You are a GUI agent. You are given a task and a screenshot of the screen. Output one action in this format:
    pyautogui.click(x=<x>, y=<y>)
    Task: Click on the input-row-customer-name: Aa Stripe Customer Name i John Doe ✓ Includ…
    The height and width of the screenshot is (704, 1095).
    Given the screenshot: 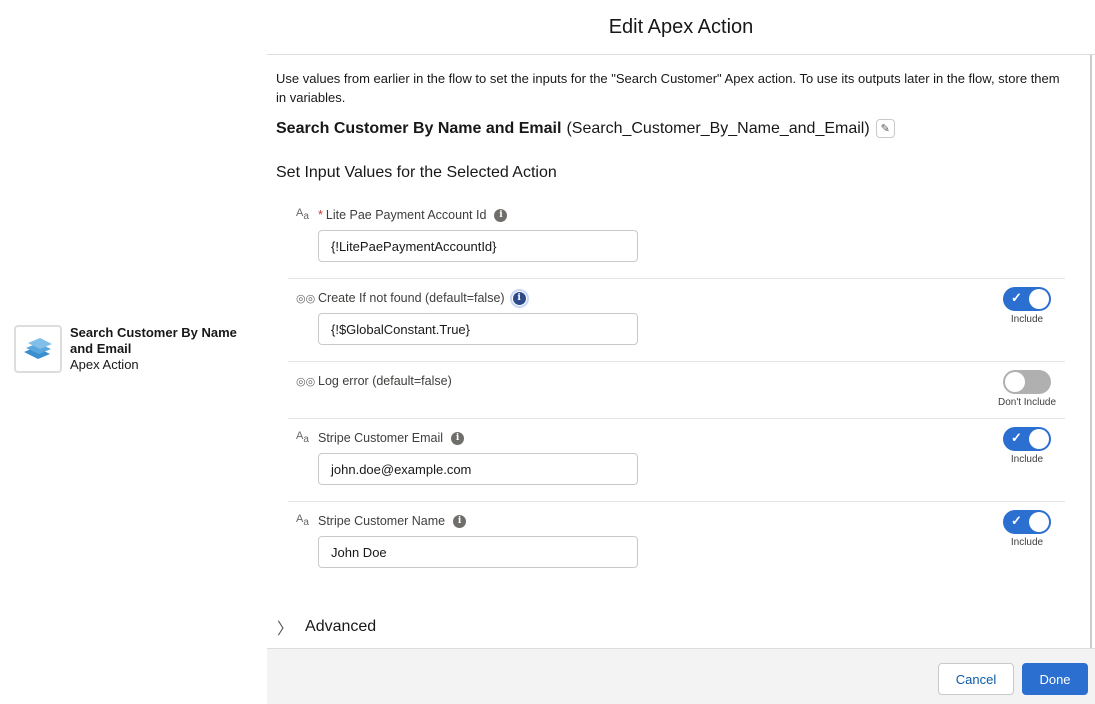 What is the action you would take?
    pyautogui.click(x=676, y=543)
    